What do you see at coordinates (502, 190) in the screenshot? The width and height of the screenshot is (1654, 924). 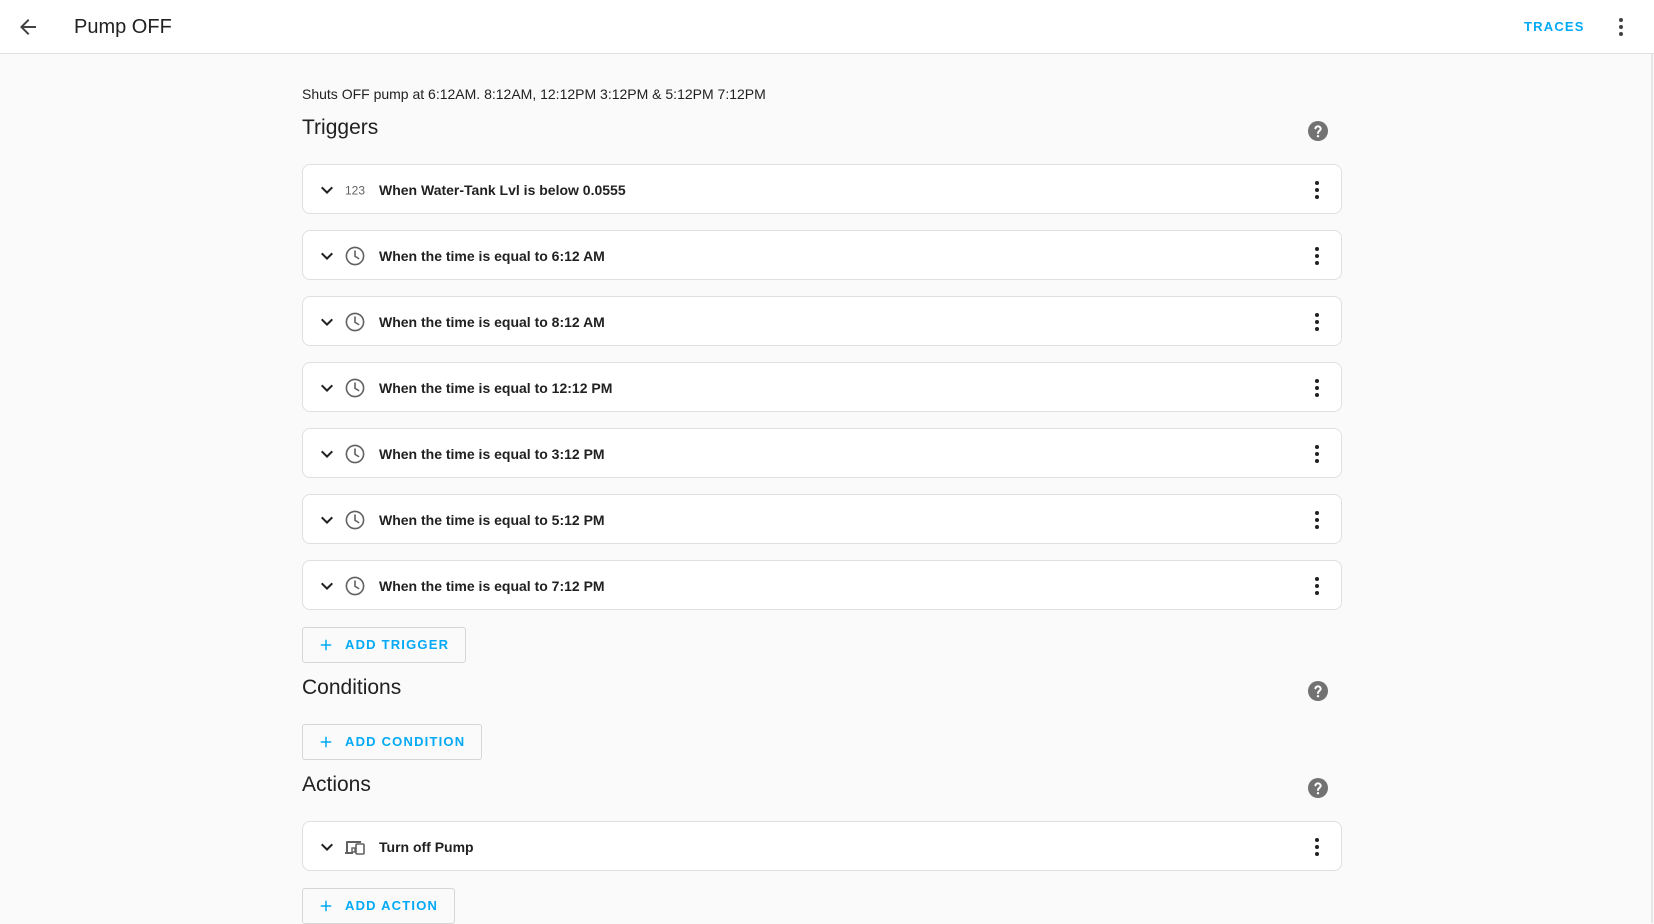 I see `trigger-label: When Water-Tank Lvl is below 0.0555` at bounding box center [502, 190].